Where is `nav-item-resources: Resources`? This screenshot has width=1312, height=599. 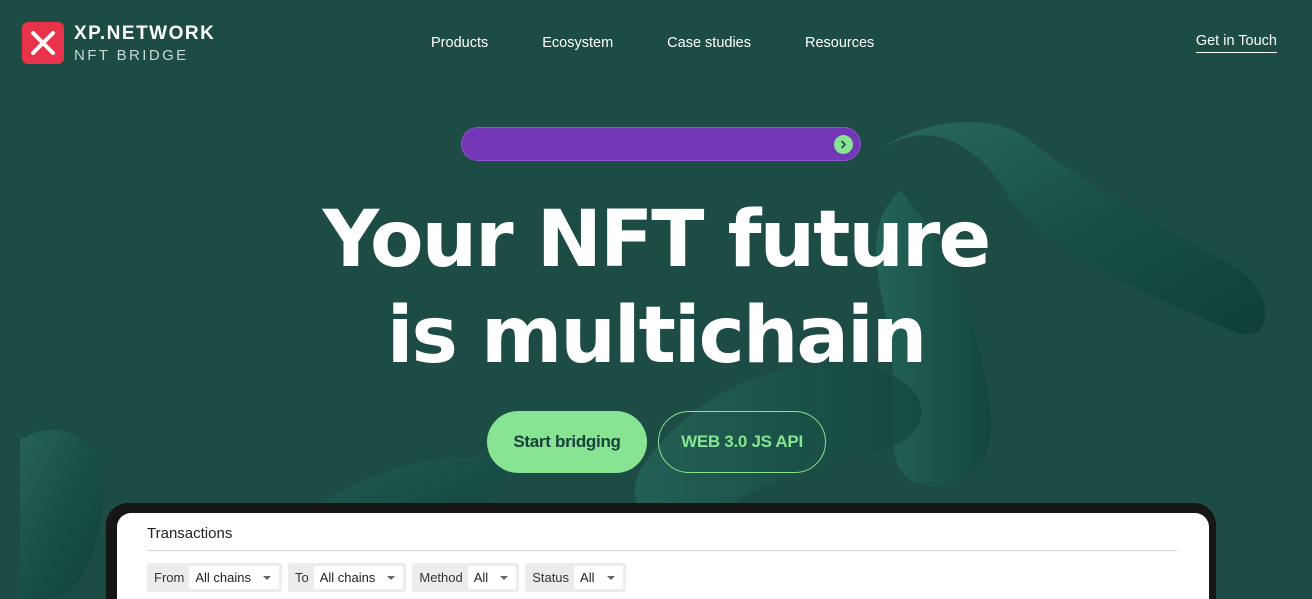 nav-item-resources: Resources is located at coordinates (839, 43).